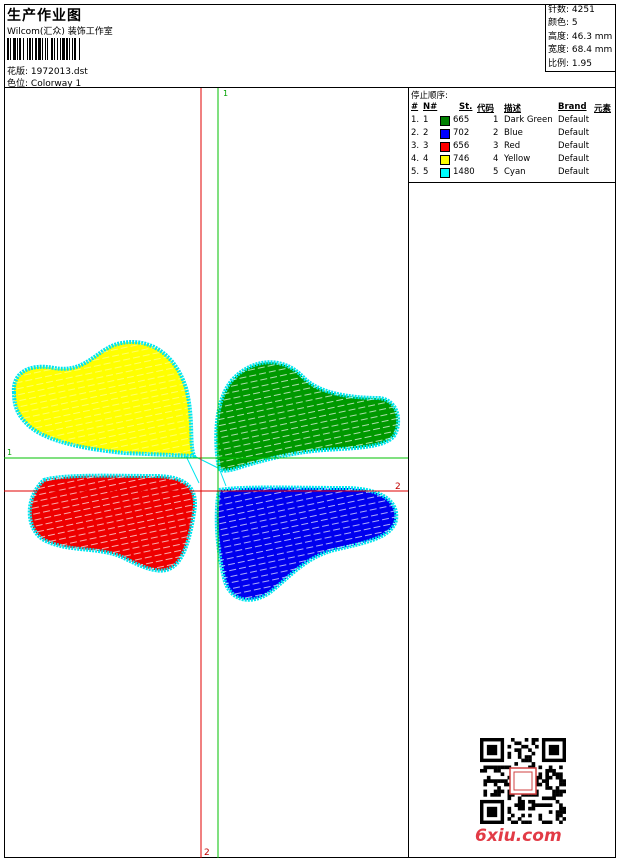 The height and width of the screenshot is (862, 620). I want to click on stop-row-1-swatch, so click(445, 121).